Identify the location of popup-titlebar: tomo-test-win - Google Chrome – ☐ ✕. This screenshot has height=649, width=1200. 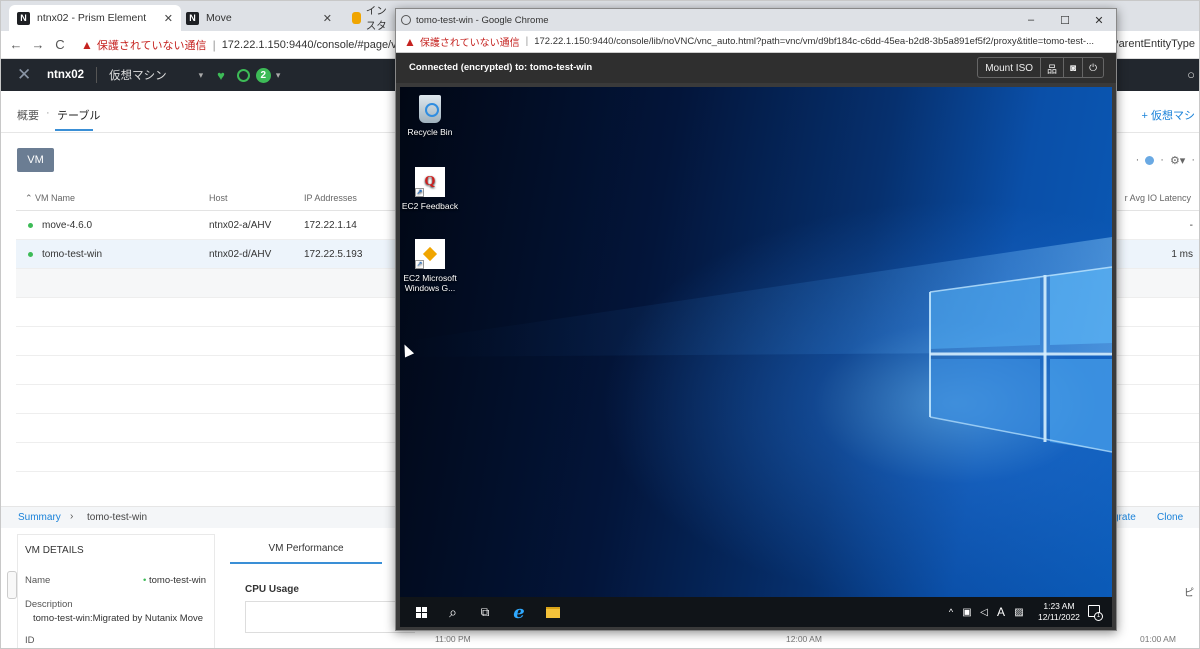
(756, 20).